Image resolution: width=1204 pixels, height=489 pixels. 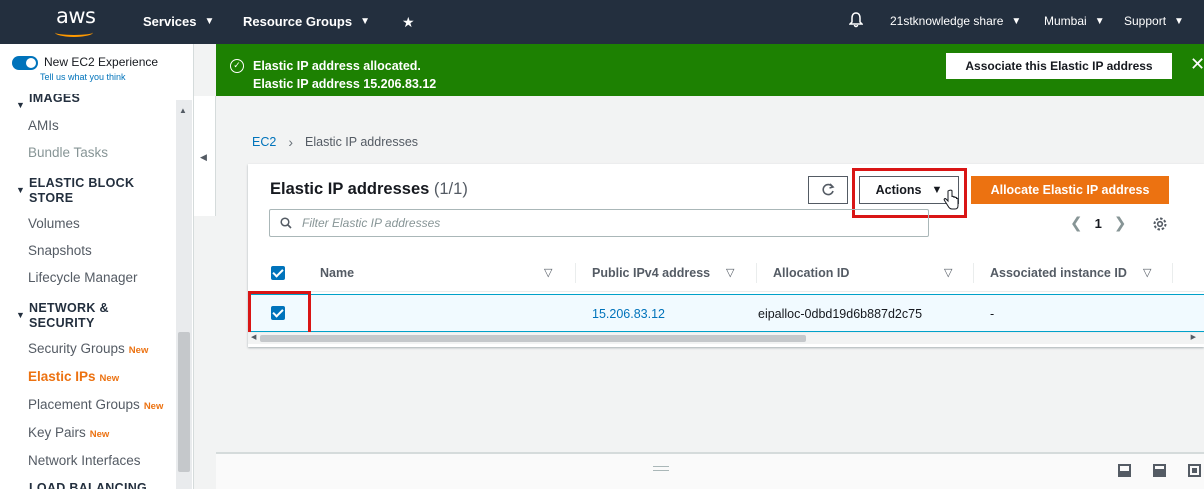 What do you see at coordinates (83, 77) in the screenshot?
I see `feedback-link: Tell us what you think` at bounding box center [83, 77].